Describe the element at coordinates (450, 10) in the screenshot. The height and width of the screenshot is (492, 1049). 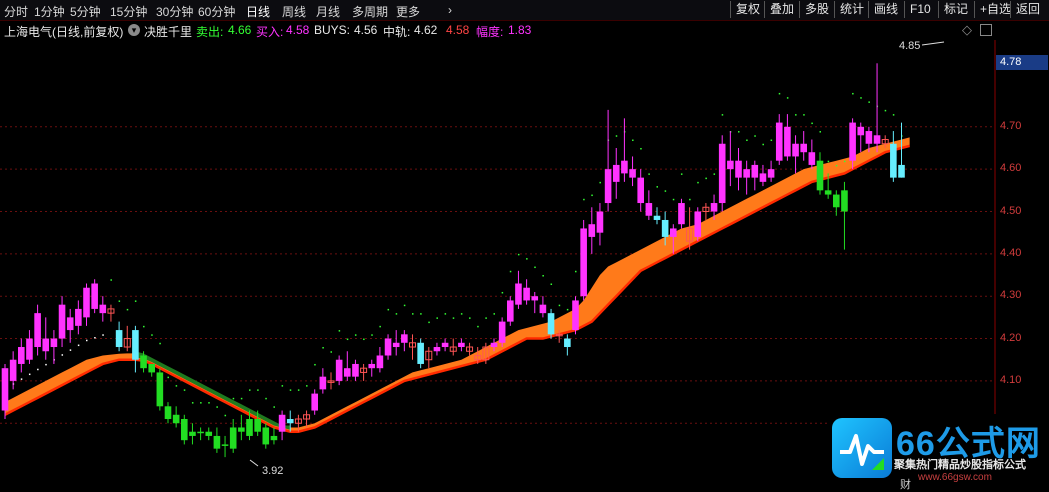
I see `more-arrow-icon: ›` at that location.